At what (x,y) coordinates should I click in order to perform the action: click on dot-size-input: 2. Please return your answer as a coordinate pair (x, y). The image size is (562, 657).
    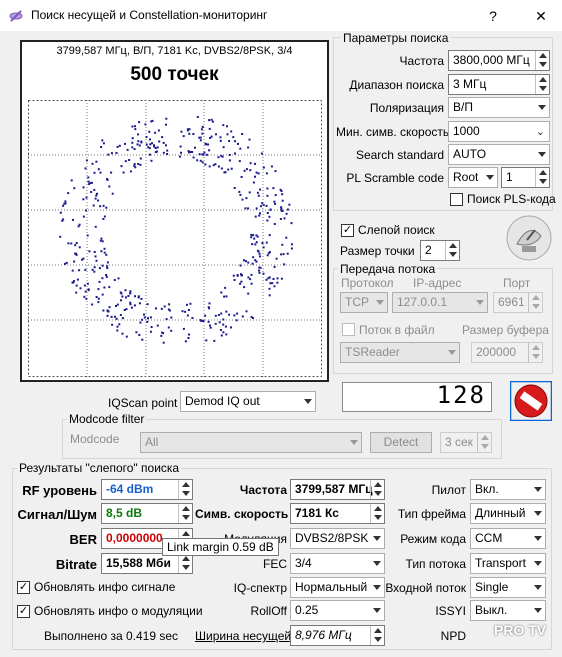
    Looking at the image, I should click on (440, 250).